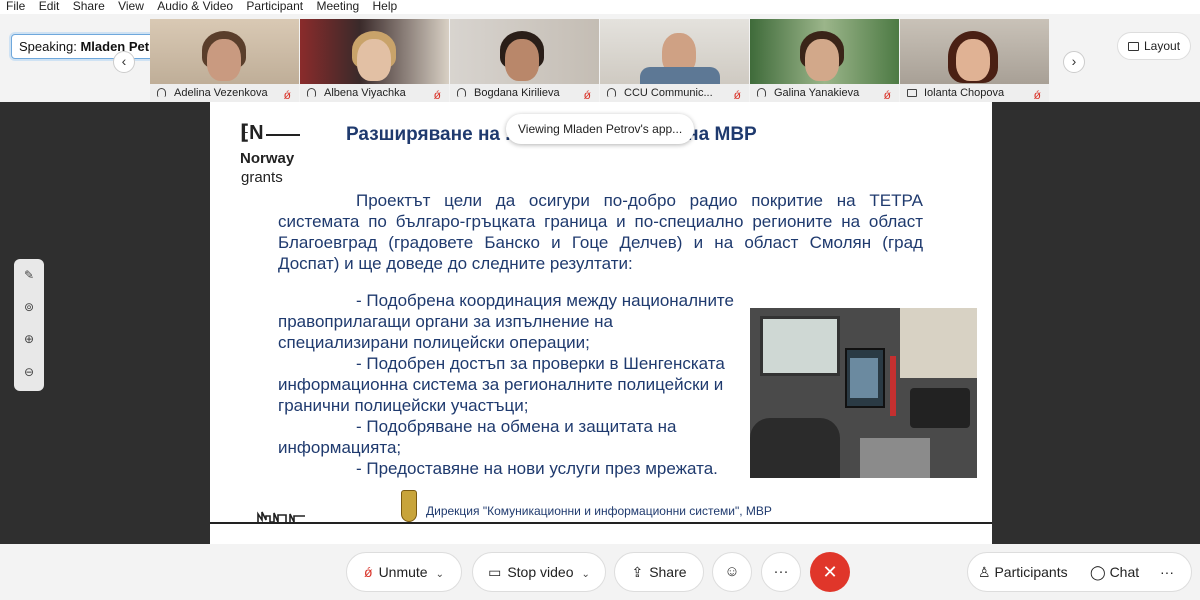 The image size is (1200, 600). What do you see at coordinates (539, 572) in the screenshot?
I see `stop-video-button: ▭ Stop video ⌄` at bounding box center [539, 572].